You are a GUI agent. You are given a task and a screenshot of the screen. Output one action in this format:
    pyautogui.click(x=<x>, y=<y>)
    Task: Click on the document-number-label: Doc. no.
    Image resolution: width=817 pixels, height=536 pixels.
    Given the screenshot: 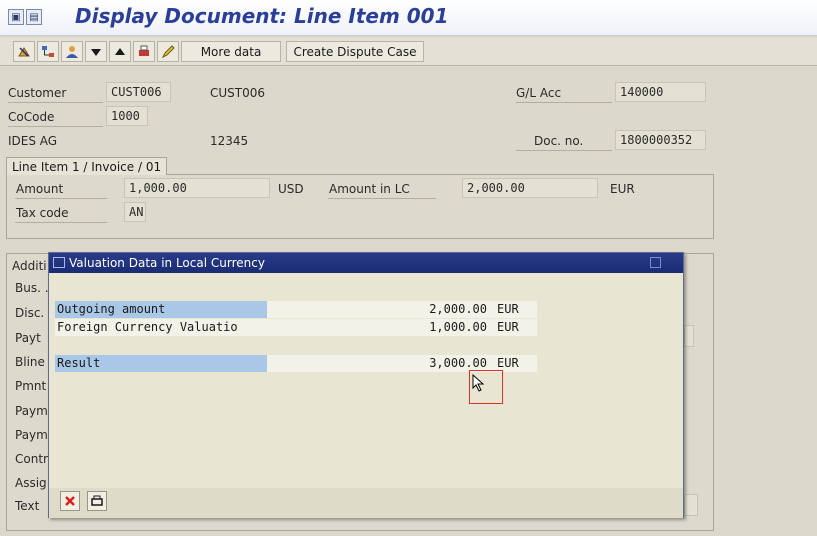 What is the action you would take?
    pyautogui.click(x=559, y=141)
    